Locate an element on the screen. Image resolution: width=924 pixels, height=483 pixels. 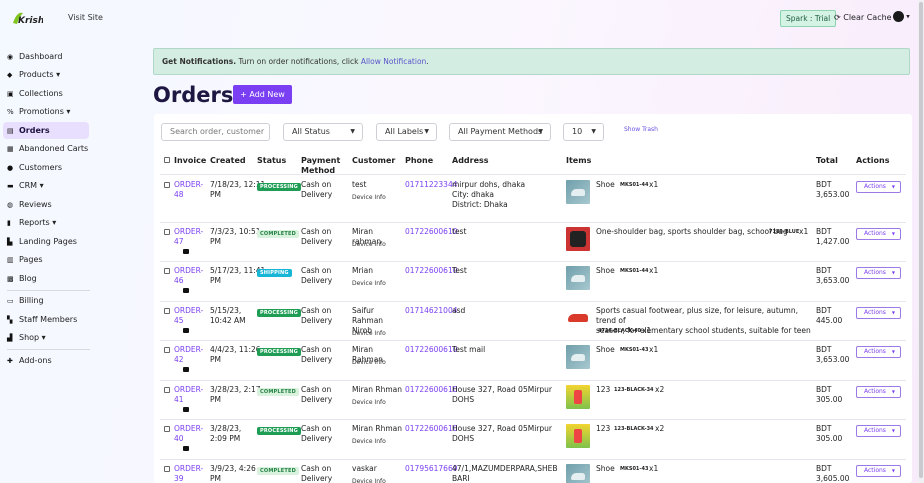
visit-site-link: Visit Site is located at coordinates (85, 17).